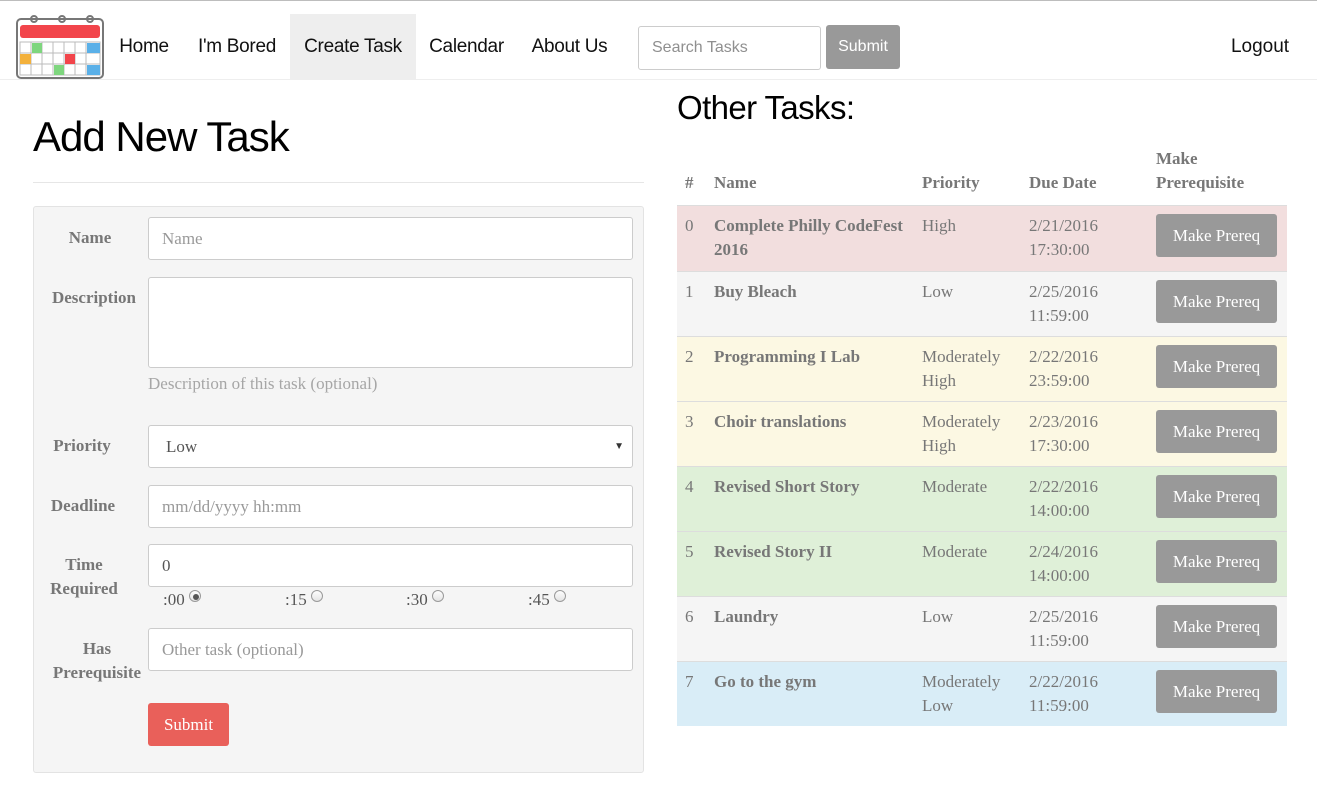 The image size is (1317, 804). What do you see at coordinates (951, 182) in the screenshot?
I see `header-priority: Priority` at bounding box center [951, 182].